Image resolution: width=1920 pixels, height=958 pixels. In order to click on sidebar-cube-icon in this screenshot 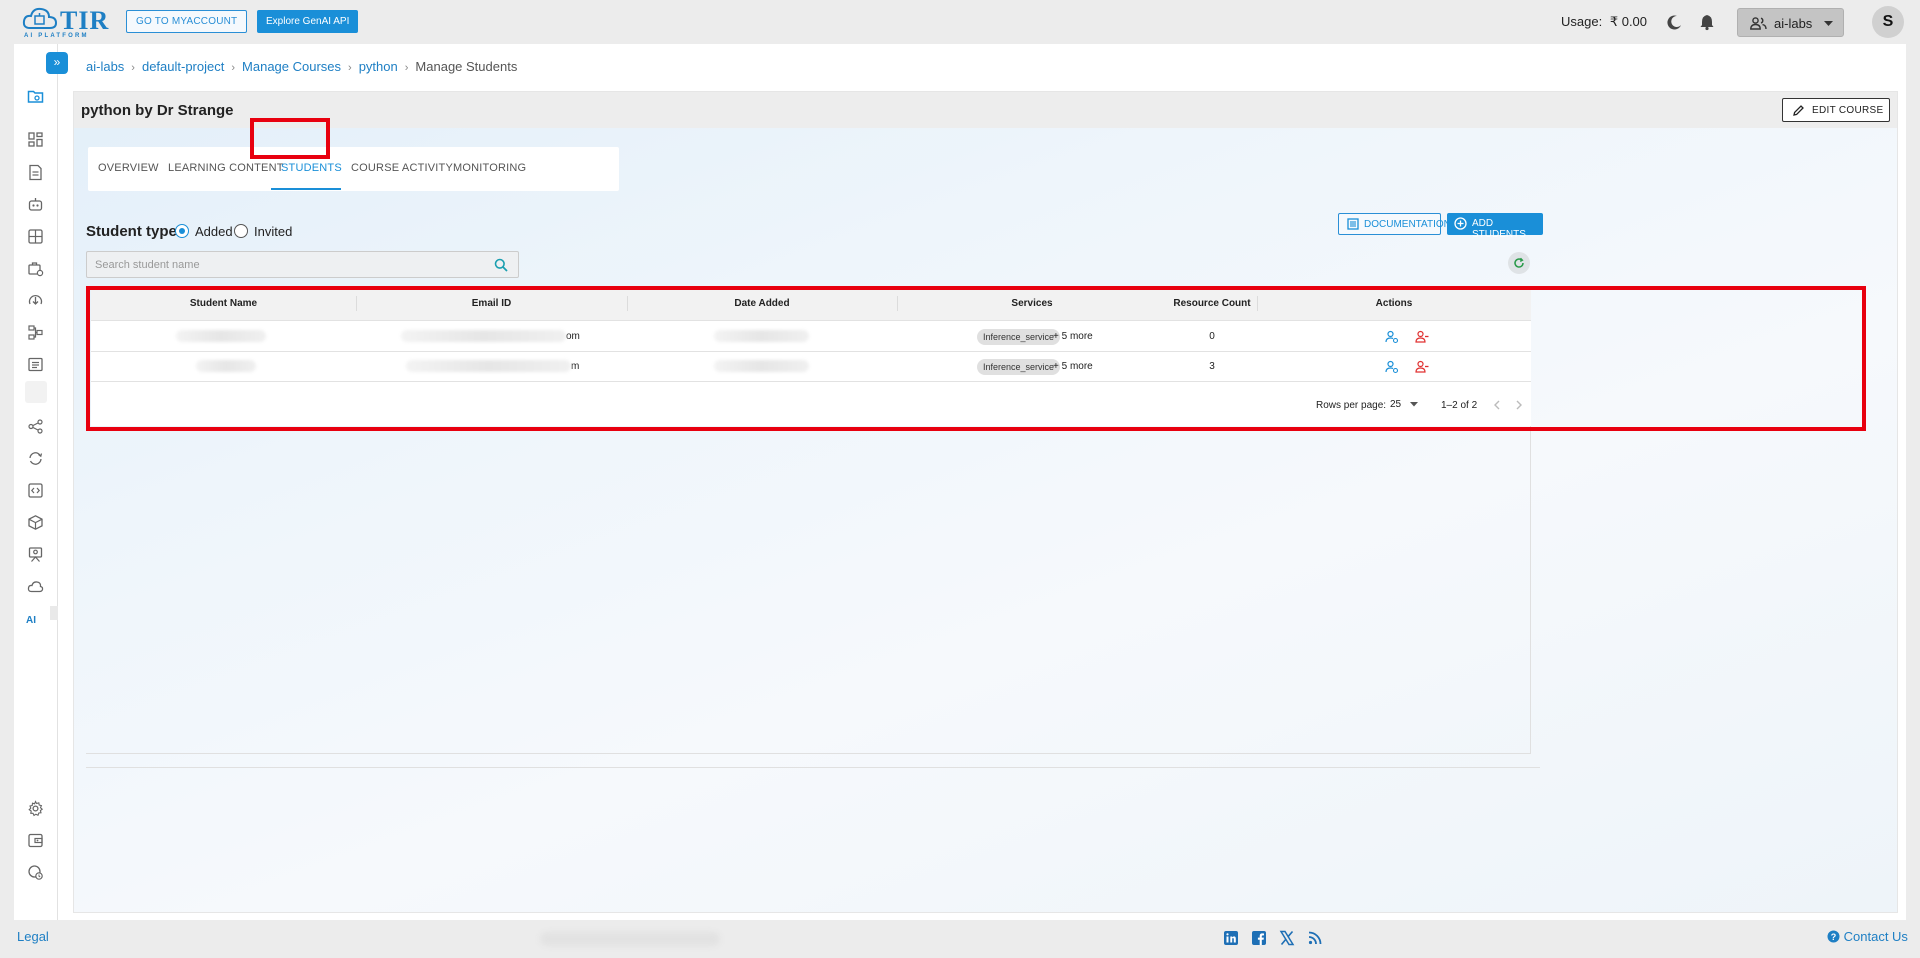, I will do `click(35, 522)`.